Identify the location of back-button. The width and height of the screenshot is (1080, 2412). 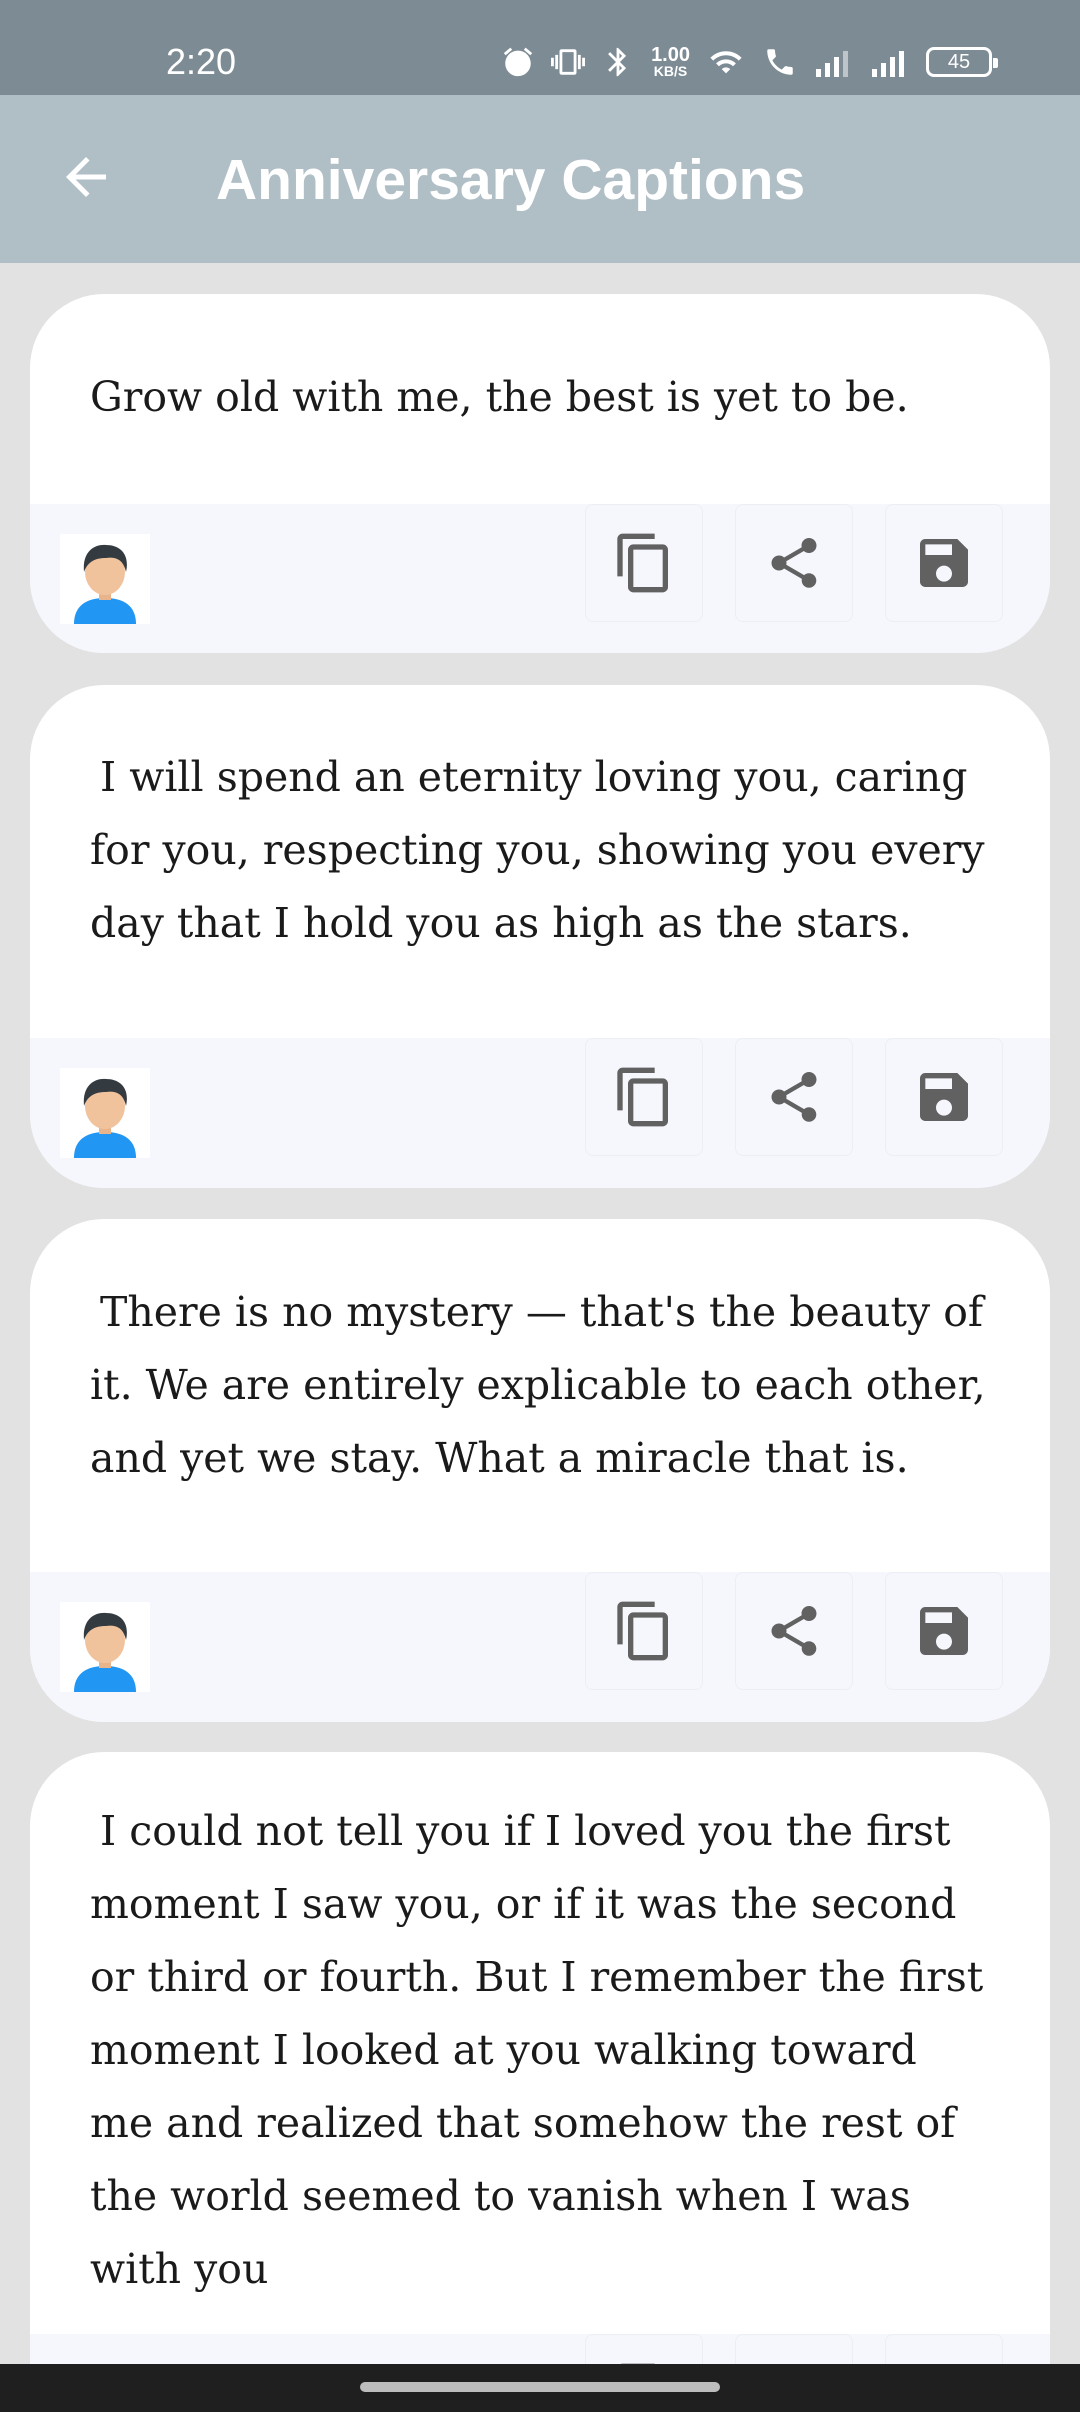
(86, 177).